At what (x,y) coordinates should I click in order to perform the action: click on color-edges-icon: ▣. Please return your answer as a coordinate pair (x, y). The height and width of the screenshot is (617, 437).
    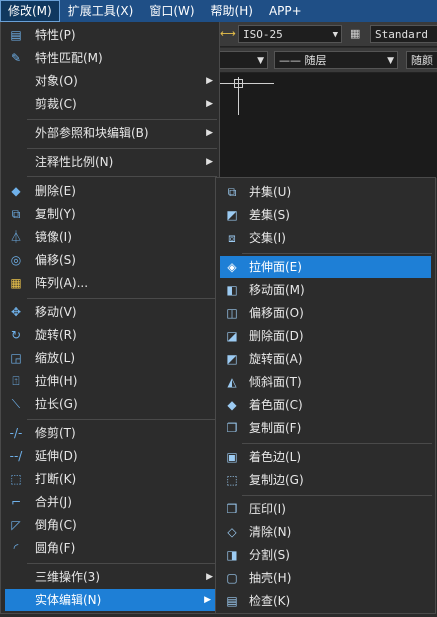
    Looking at the image, I should click on (232, 457).